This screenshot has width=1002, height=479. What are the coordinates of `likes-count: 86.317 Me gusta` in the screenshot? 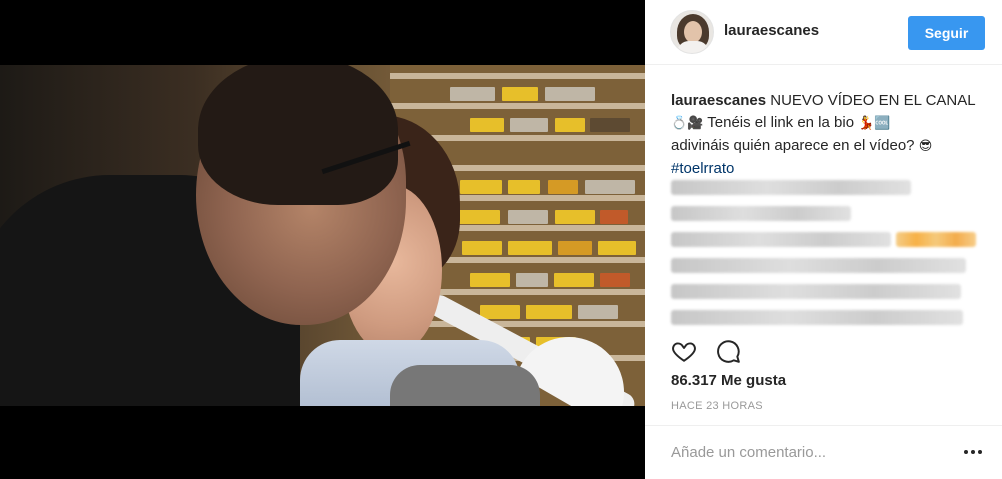 It's located at (728, 380).